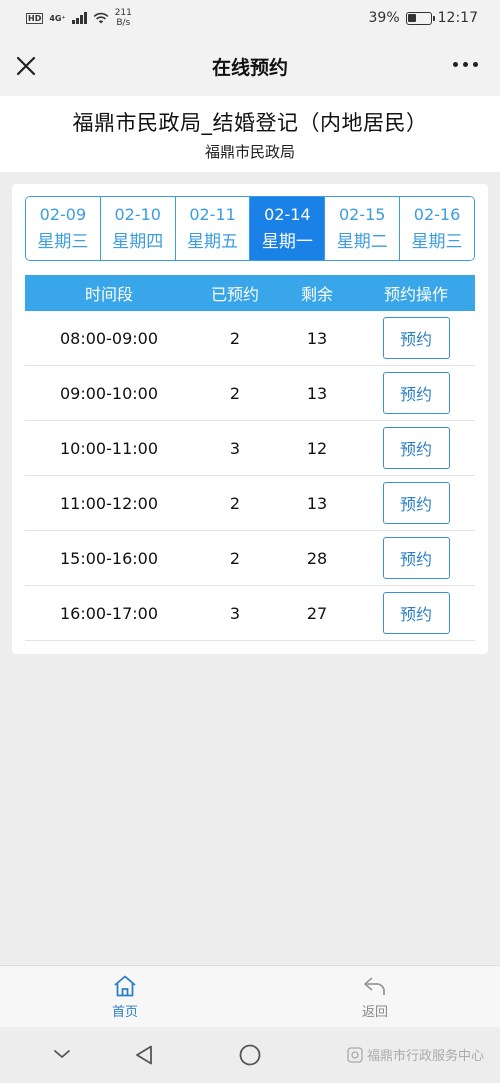  What do you see at coordinates (109, 613) in the screenshot?
I see `slot-time: 16:00-17:00` at bounding box center [109, 613].